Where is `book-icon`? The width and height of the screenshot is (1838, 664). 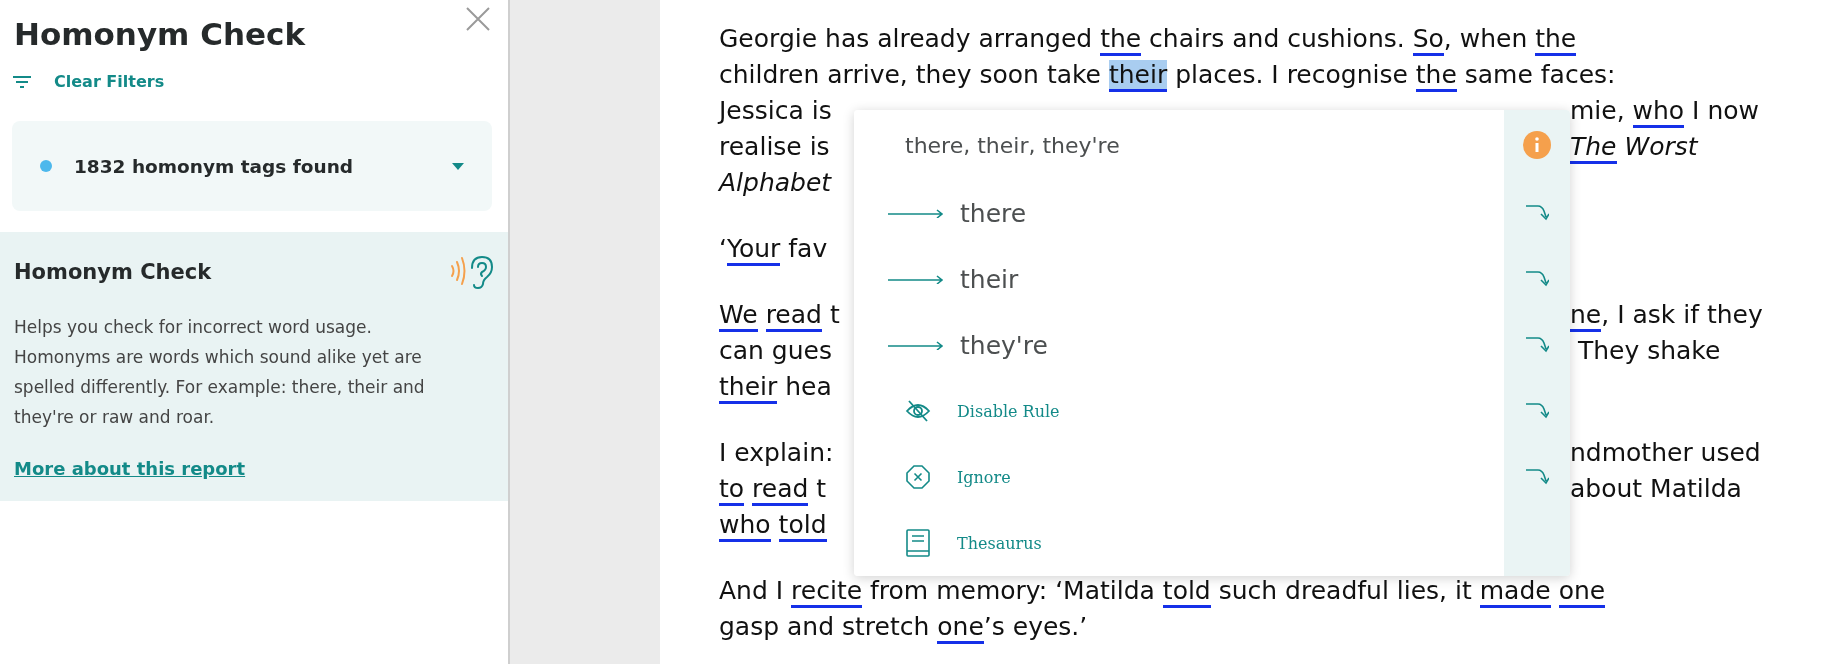 book-icon is located at coordinates (918, 543).